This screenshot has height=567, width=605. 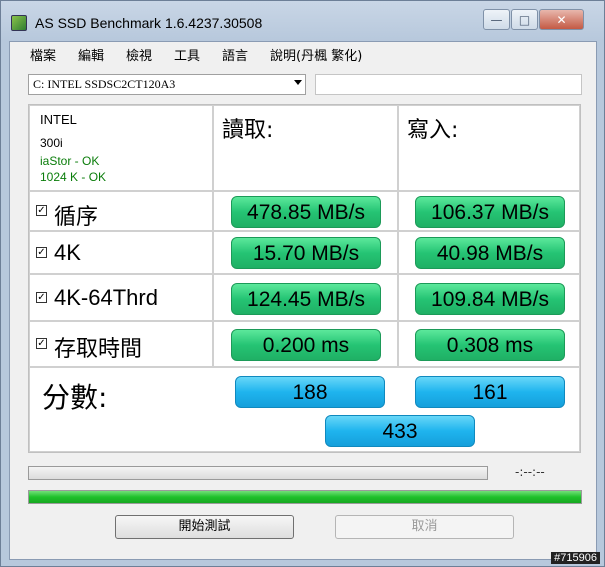 I want to click on menu-bar: 檔案 編輯 檢視 工具 語言 說明(丹楓 繁化), so click(x=303, y=53).